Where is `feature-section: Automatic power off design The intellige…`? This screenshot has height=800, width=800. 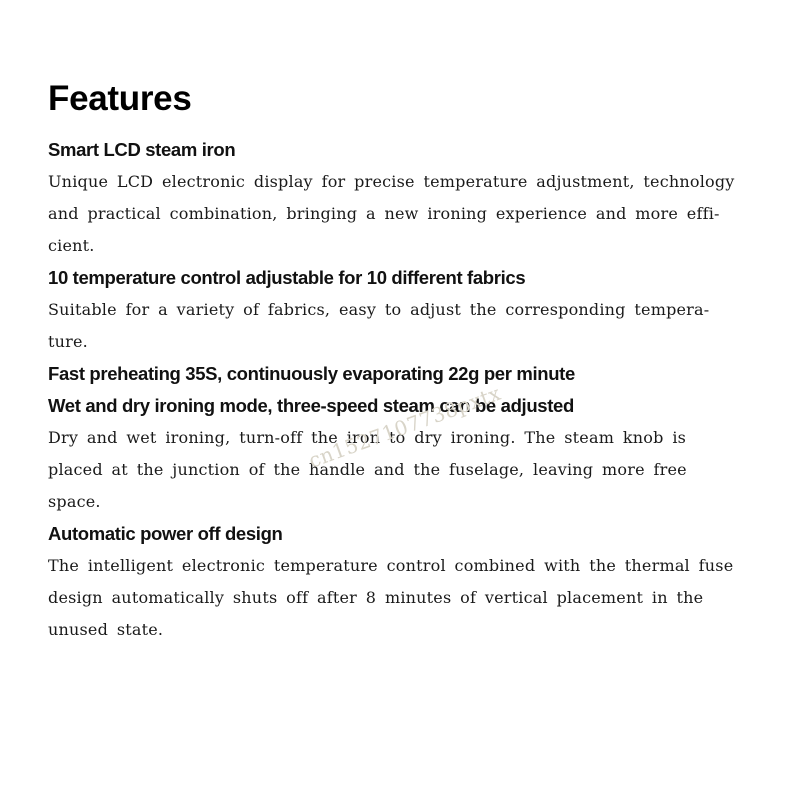 feature-section: Automatic power off design The intellige… is located at coordinates (405, 582).